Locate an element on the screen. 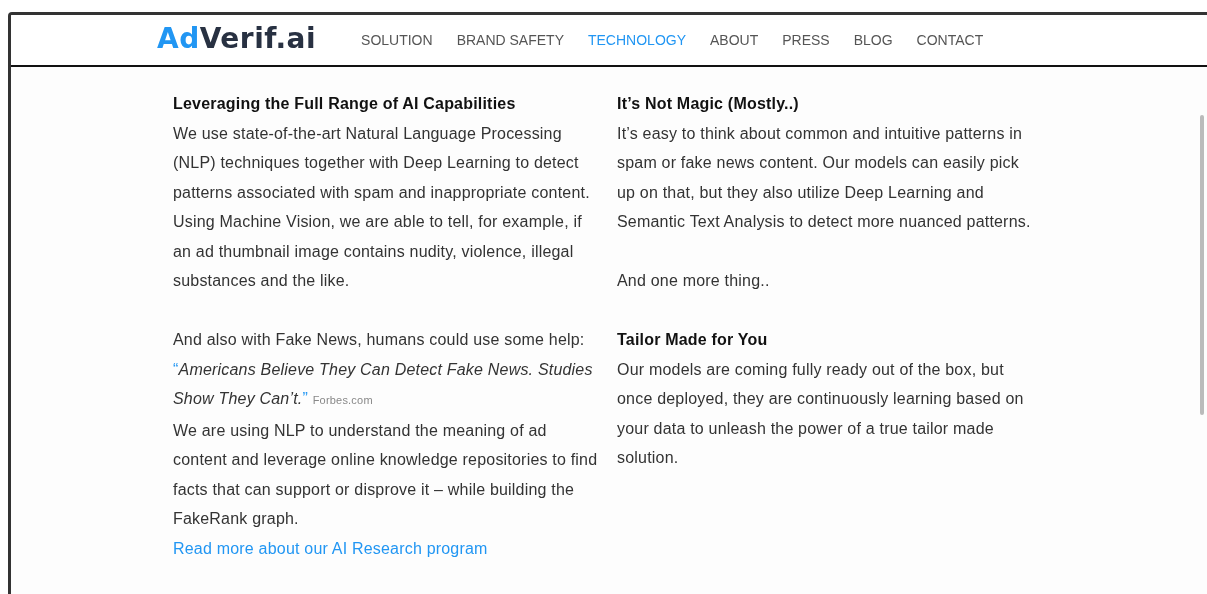 This screenshot has height=594, width=1207. section-heading: Tailor Made for You is located at coordinates (693, 340).